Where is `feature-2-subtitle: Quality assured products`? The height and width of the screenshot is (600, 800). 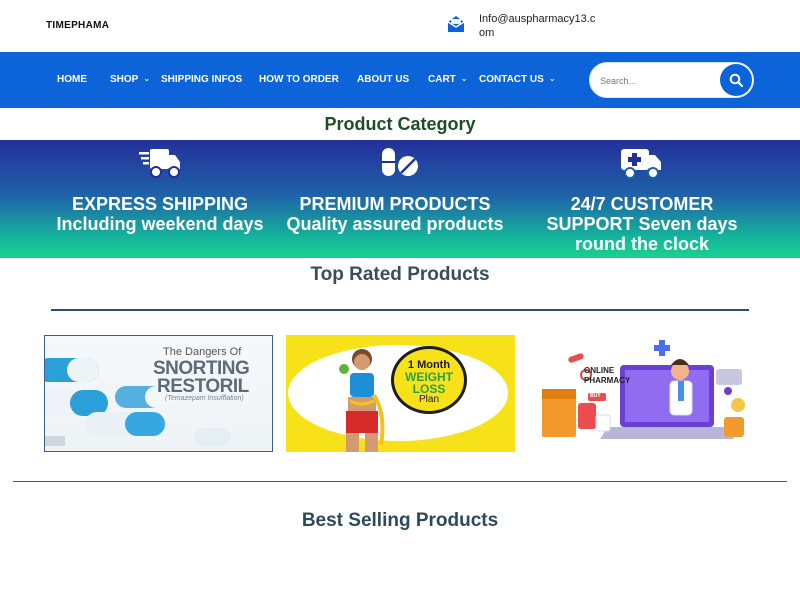 feature-2-subtitle: Quality assured products is located at coordinates (395, 224).